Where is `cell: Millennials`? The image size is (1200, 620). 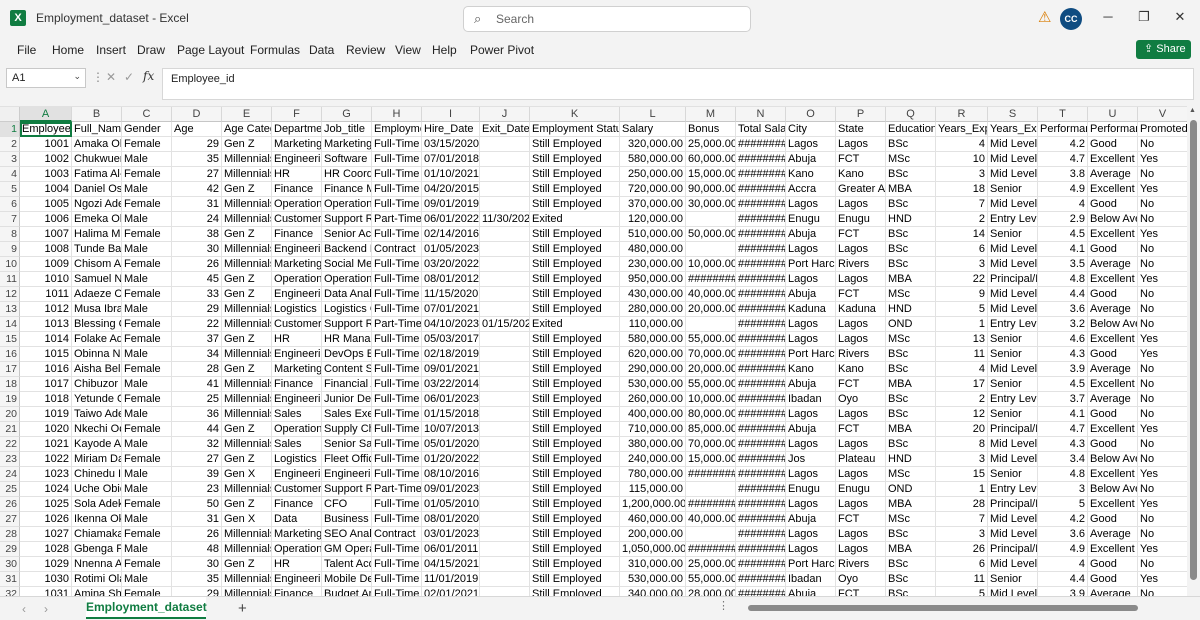 cell: Millennials is located at coordinates (247, 414).